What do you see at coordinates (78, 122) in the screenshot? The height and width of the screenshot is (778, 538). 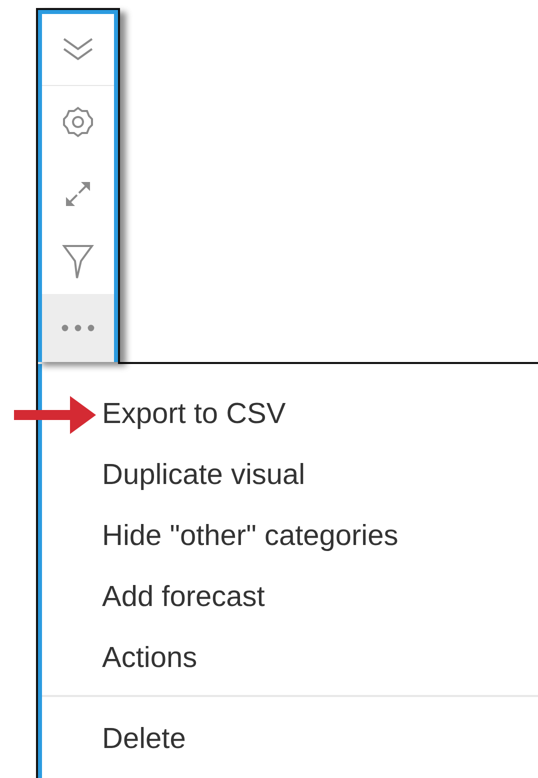 I see `settings-icon` at bounding box center [78, 122].